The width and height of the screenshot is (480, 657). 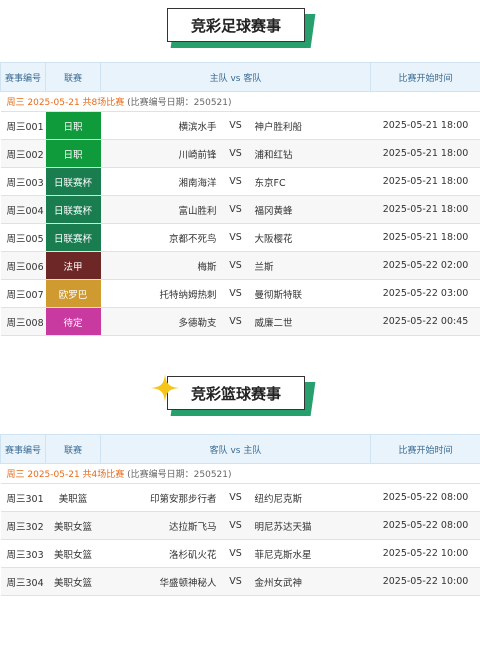 I want to click on league-badge: 欧罗巴, so click(x=73, y=293).